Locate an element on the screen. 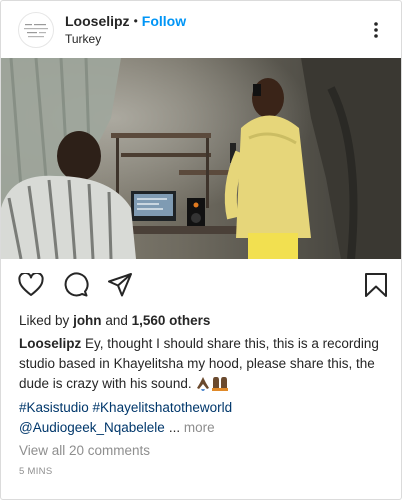 The height and width of the screenshot is (500, 402). liked-by-user-link: john is located at coordinates (87, 320).